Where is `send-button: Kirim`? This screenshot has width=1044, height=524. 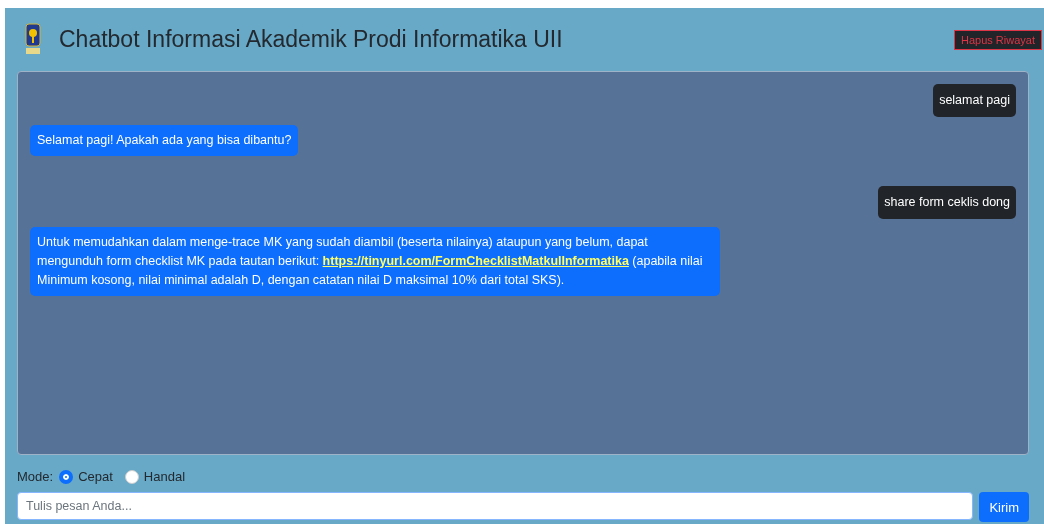 send-button: Kirim is located at coordinates (1004, 507).